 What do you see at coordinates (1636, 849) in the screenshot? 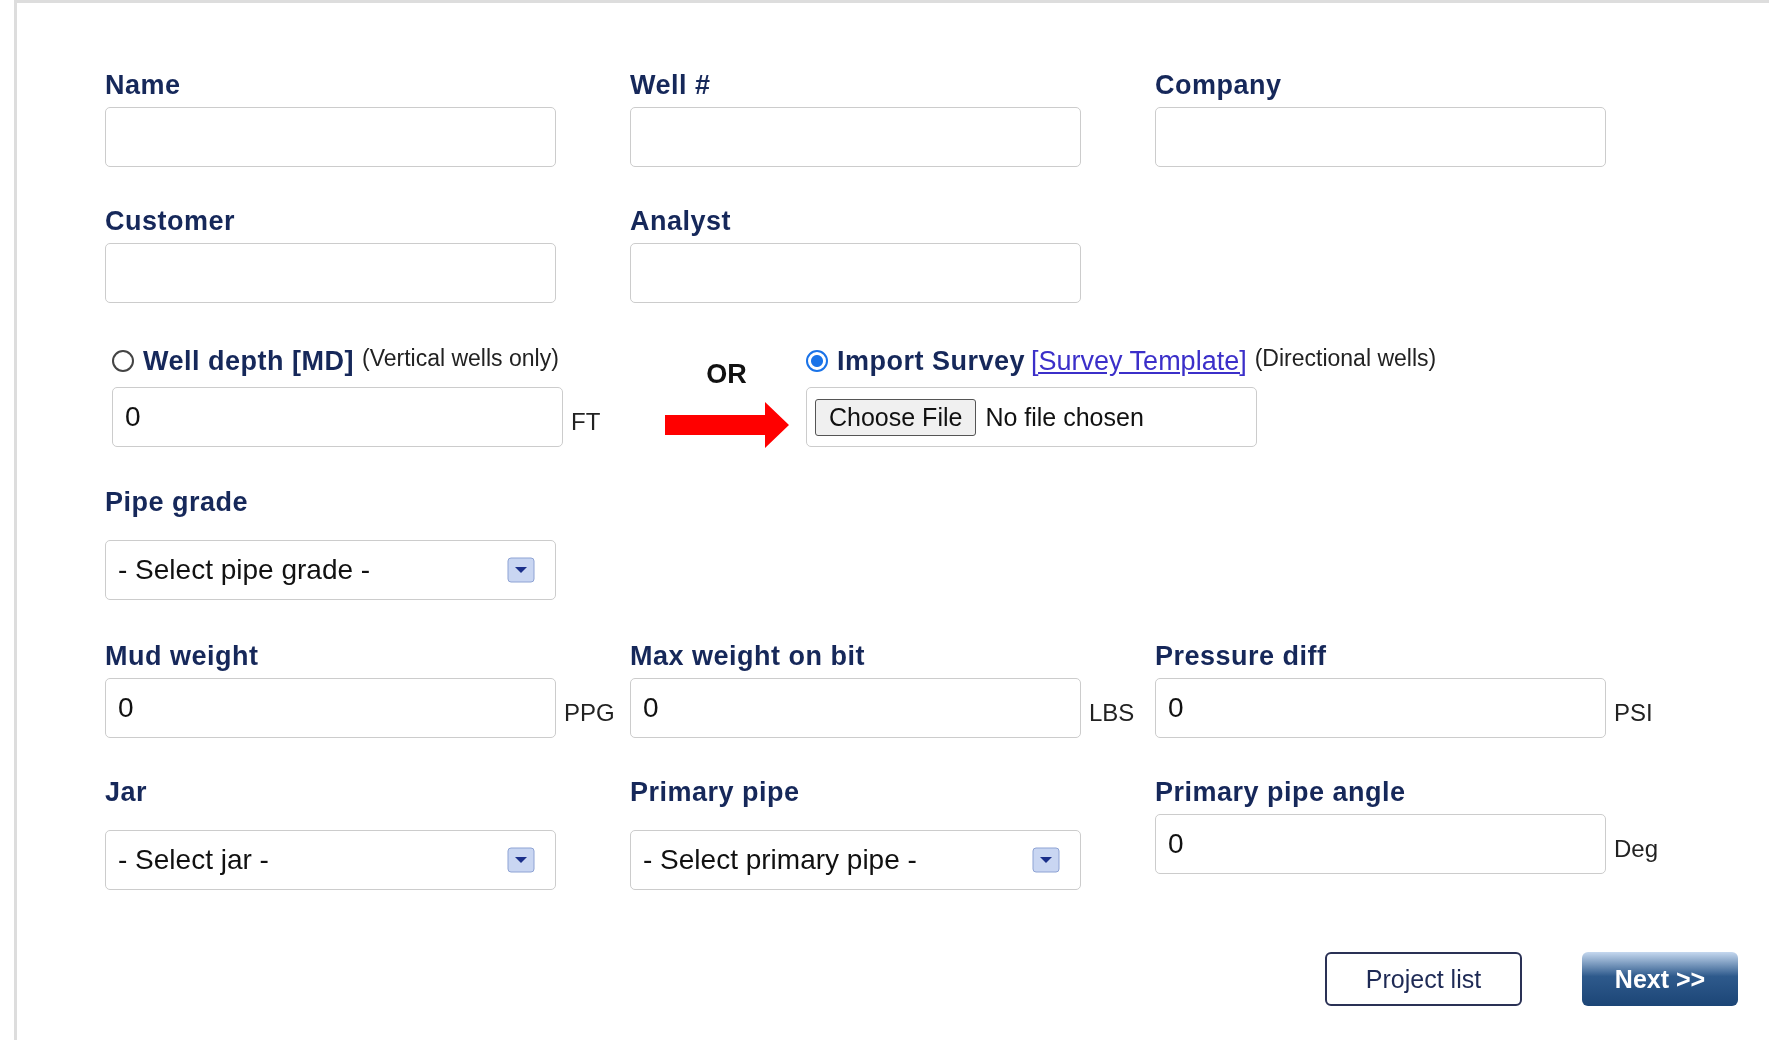
I see `unit-label: Deg` at bounding box center [1636, 849].